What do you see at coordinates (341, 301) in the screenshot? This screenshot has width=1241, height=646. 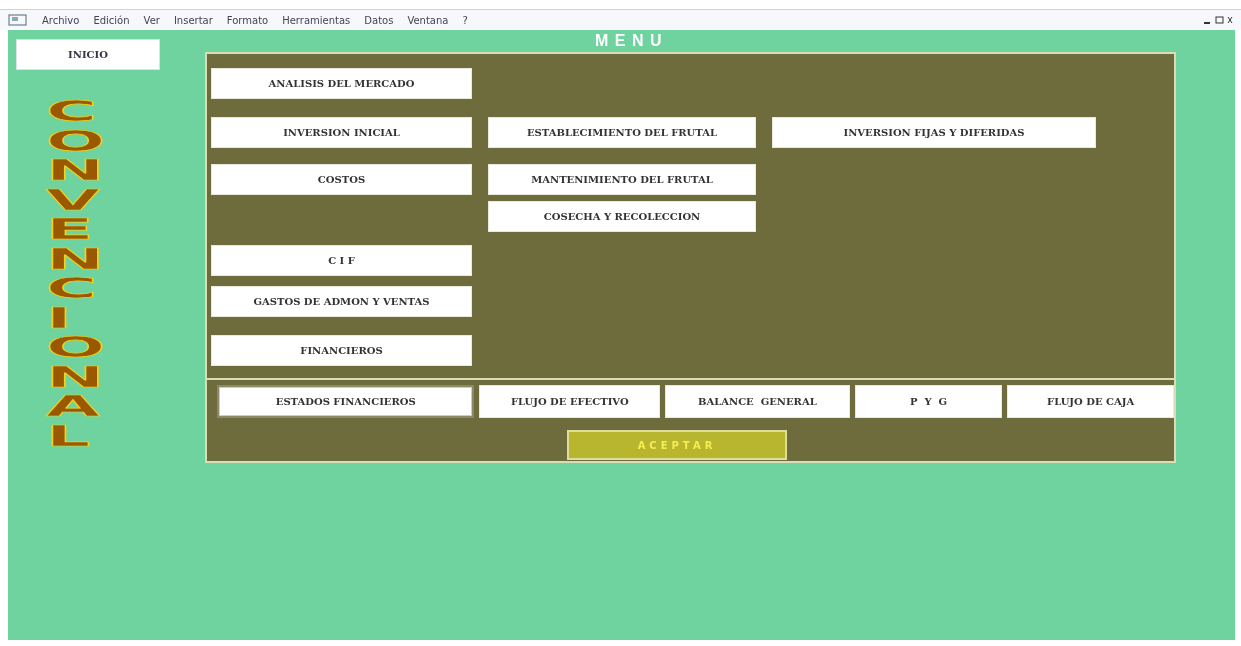 I see `menu-button: GASTOS DE ADMON Y VENTAS` at bounding box center [341, 301].